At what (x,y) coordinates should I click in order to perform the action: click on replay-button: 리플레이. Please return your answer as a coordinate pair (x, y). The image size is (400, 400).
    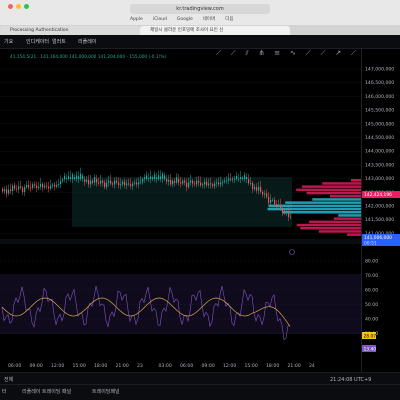
    Looking at the image, I should click on (87, 42).